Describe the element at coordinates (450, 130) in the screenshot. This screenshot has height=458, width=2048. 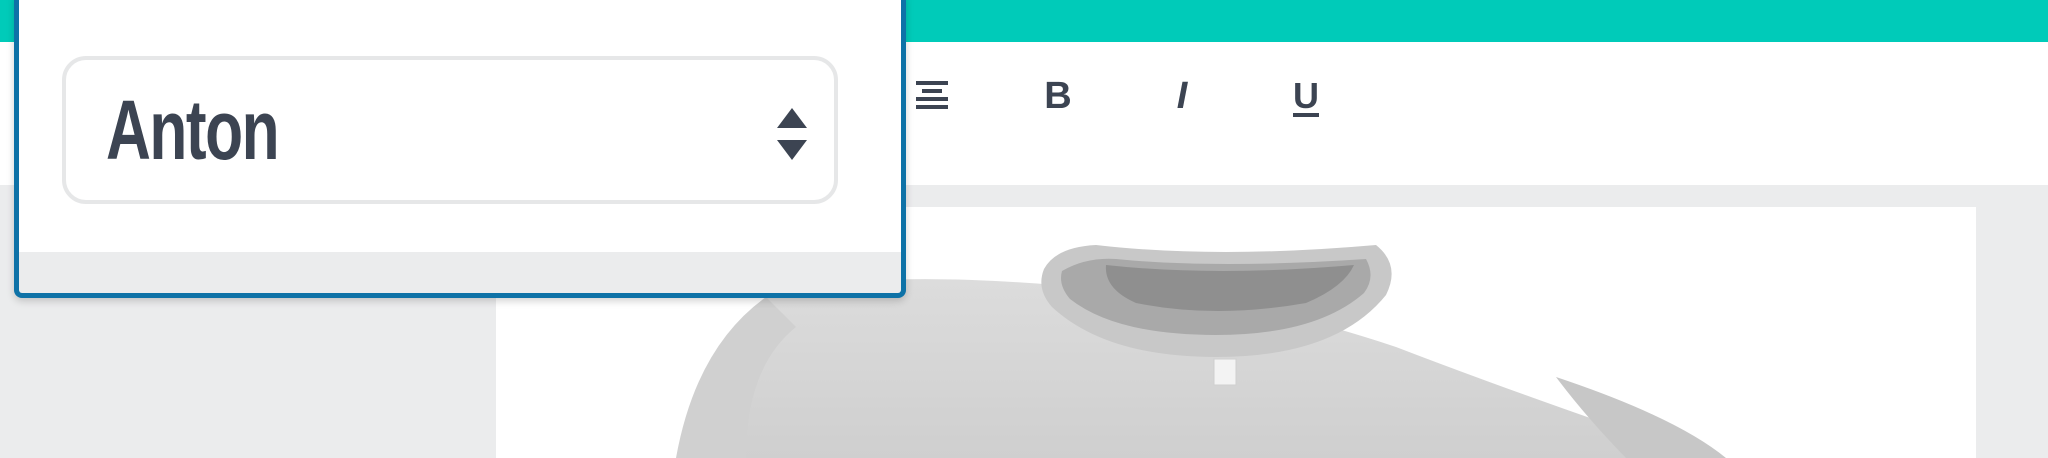
I see `font-family-select: Anton` at that location.